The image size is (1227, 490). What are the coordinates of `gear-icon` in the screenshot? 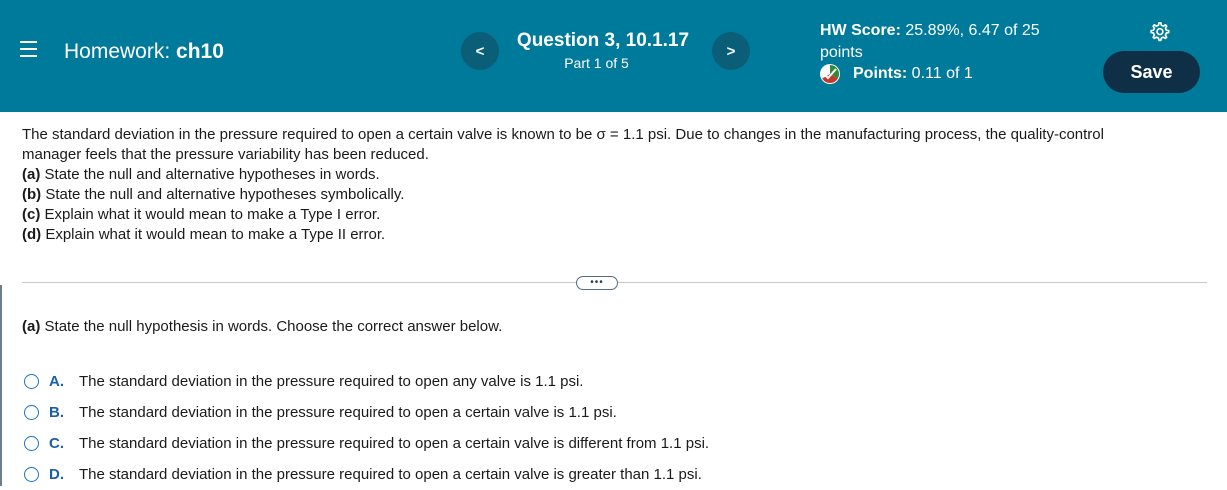 It's located at (1159, 32).